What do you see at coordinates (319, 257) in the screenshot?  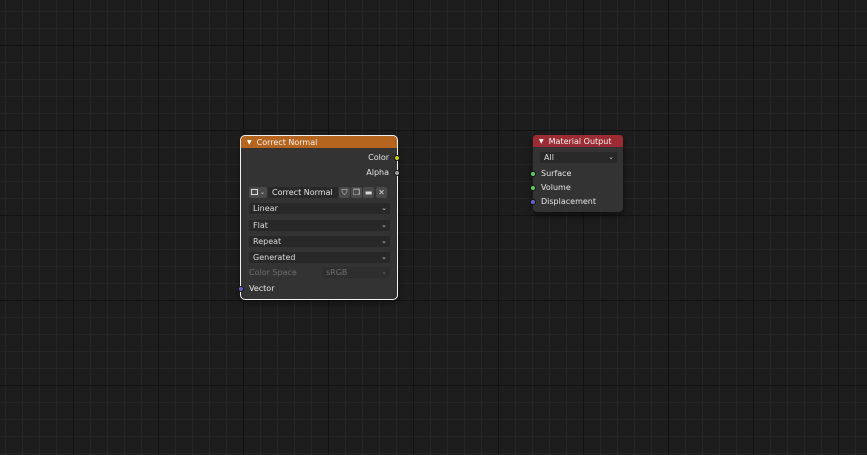 I see `source-dropdown: Generated ⌄` at bounding box center [319, 257].